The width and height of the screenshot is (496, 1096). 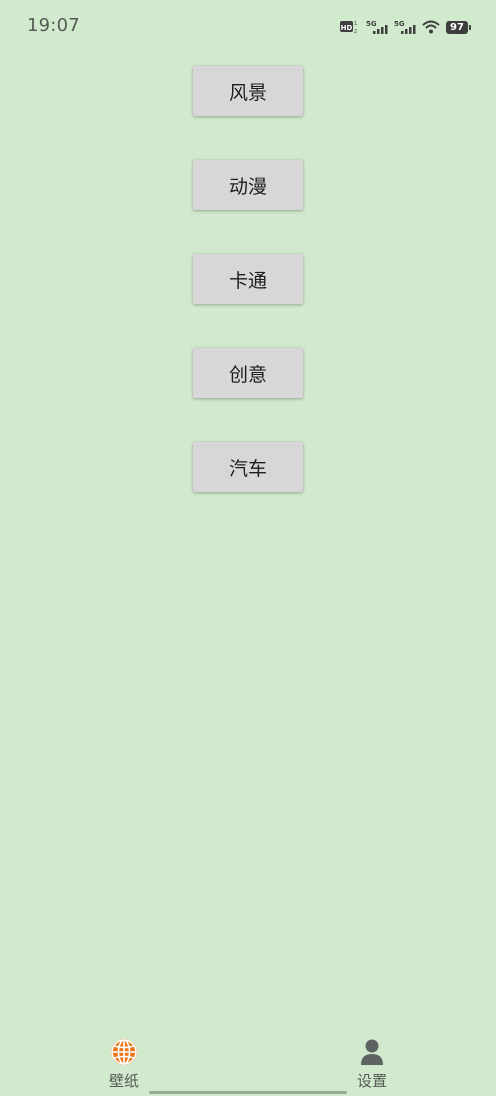 I want to click on battery-level: 97, so click(x=457, y=27).